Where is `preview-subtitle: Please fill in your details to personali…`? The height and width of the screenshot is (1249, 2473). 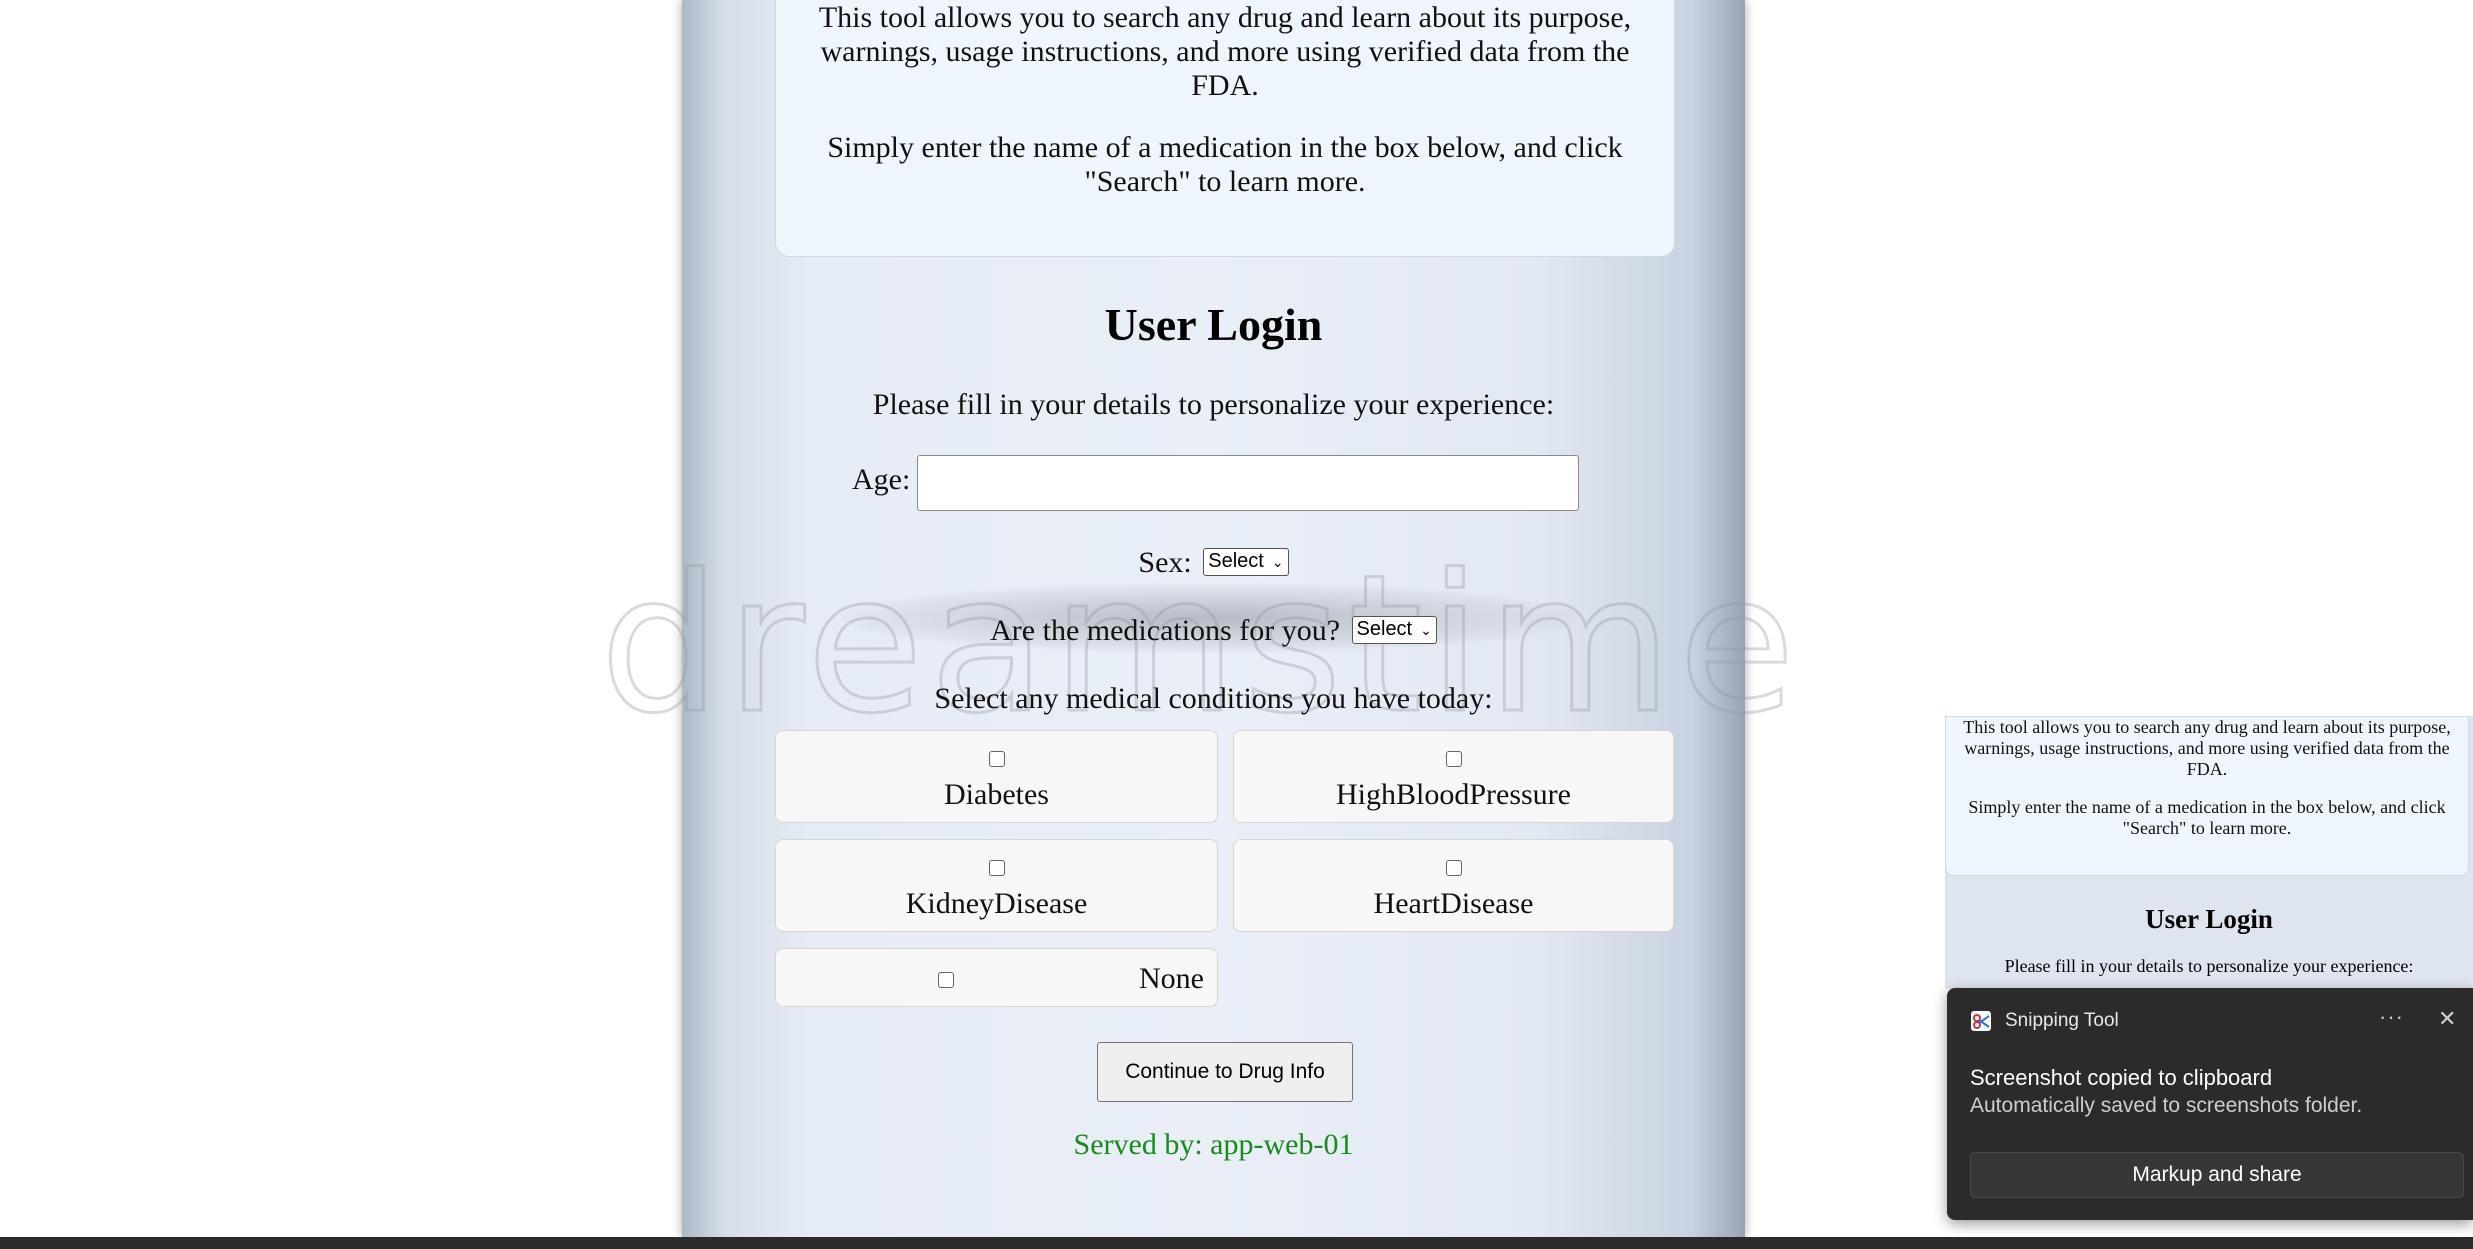 preview-subtitle: Please fill in your details to personali… is located at coordinates (2209, 966).